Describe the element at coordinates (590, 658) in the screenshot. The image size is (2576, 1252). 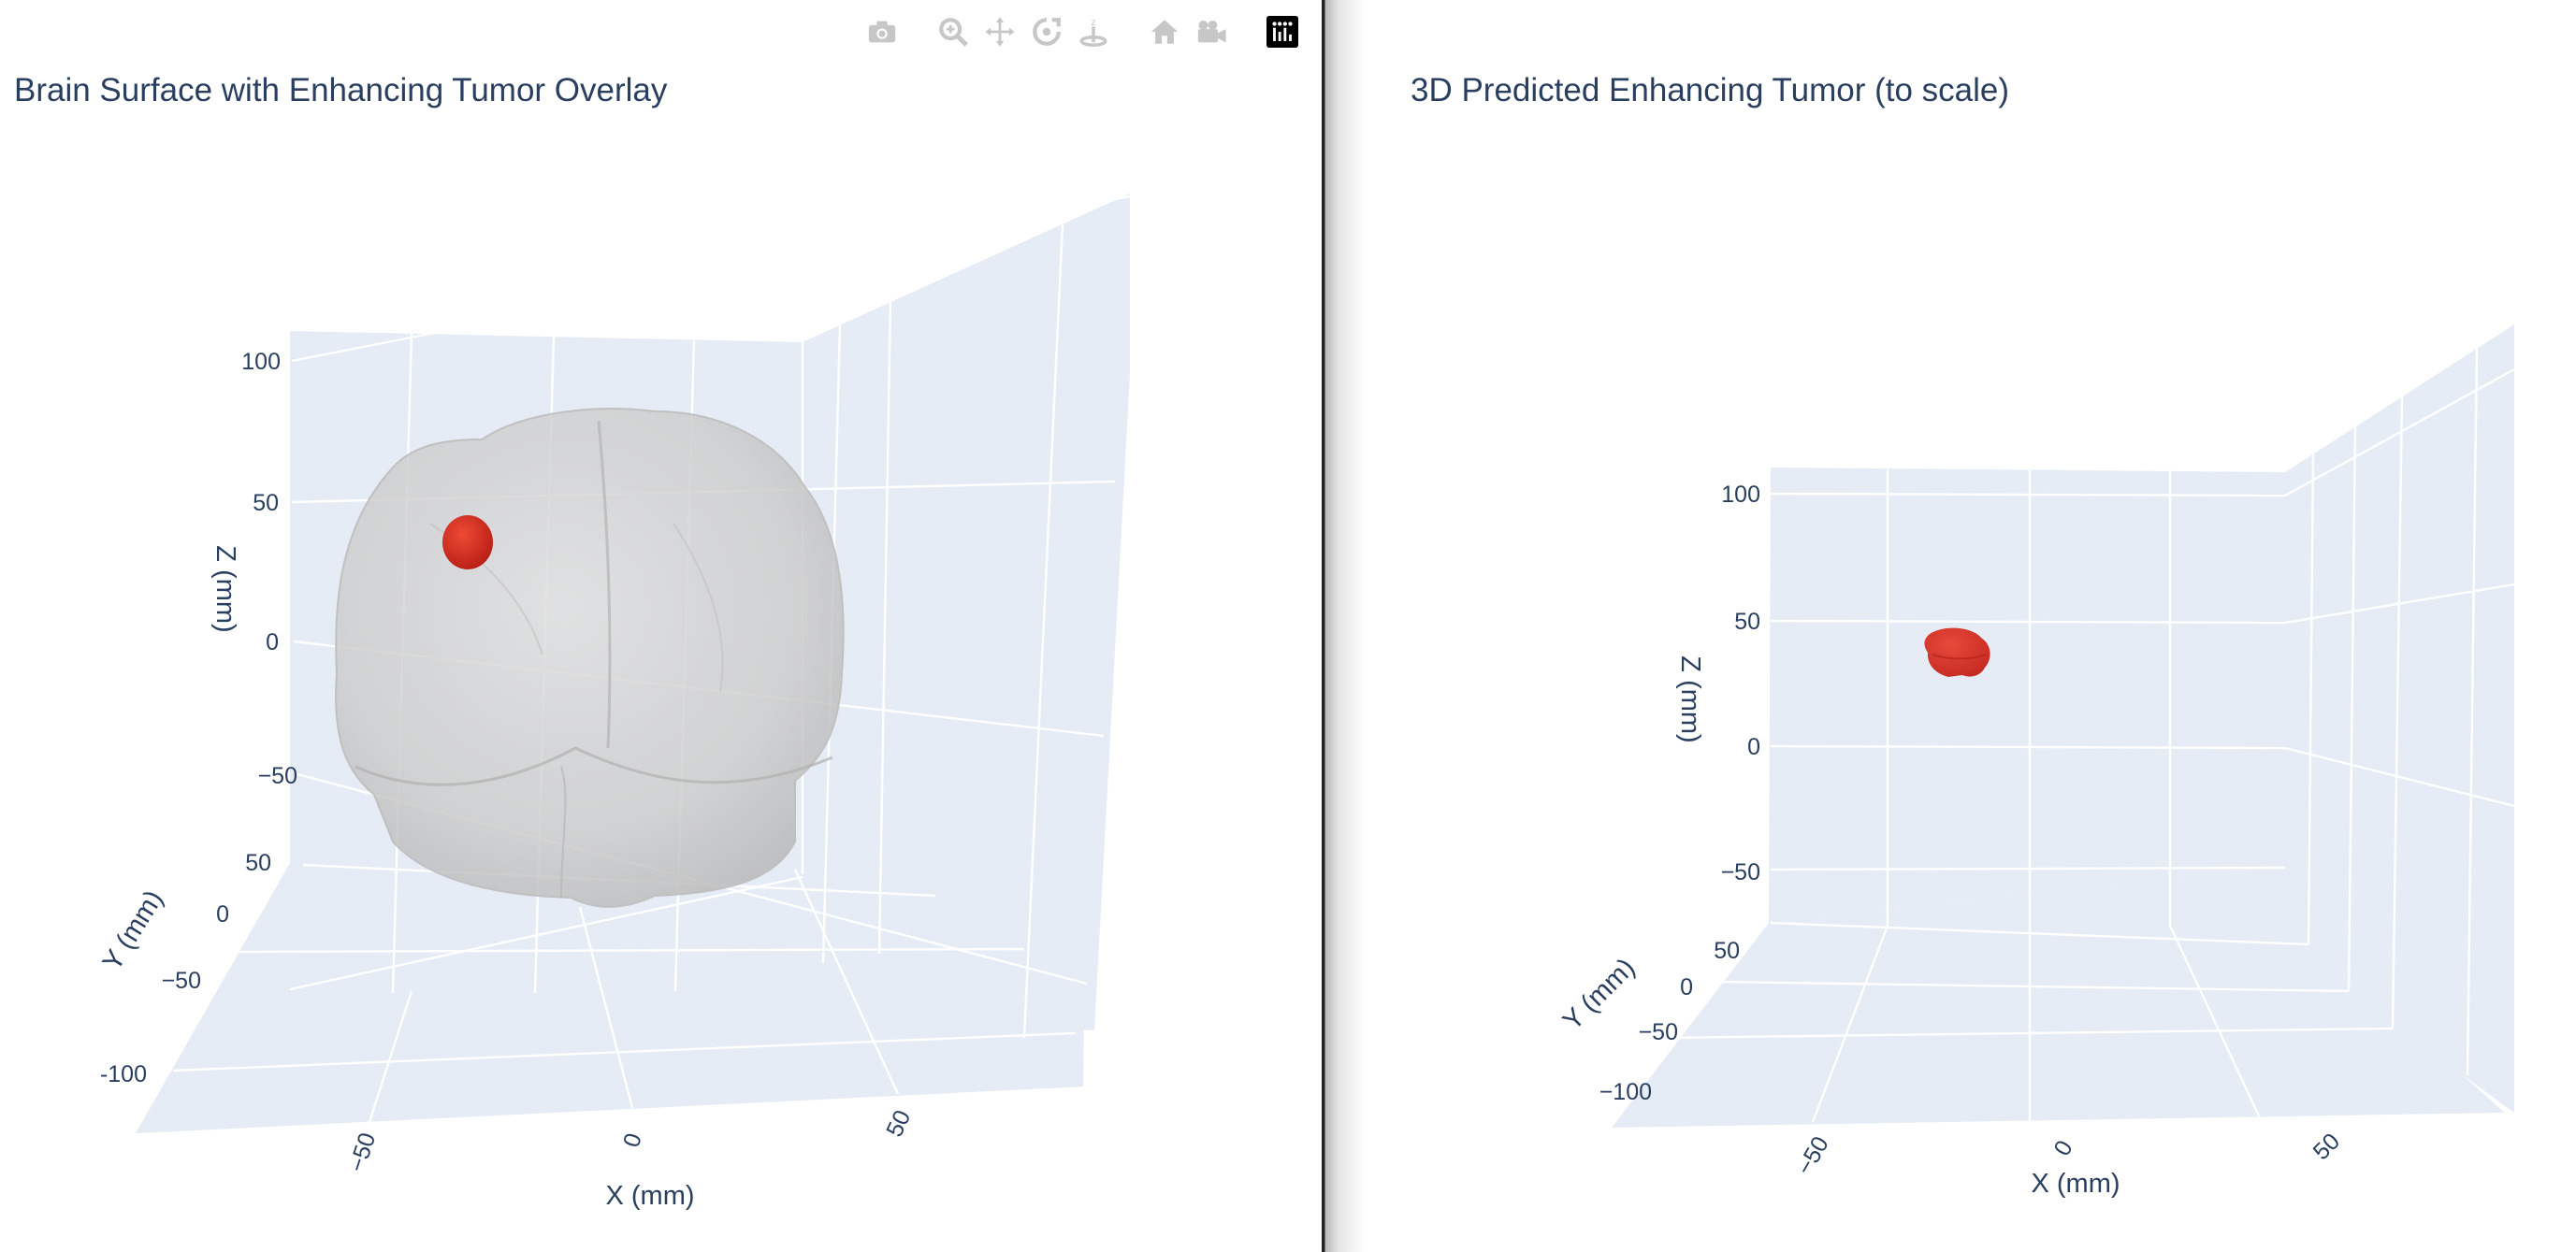
I see `brain-mesh` at that location.